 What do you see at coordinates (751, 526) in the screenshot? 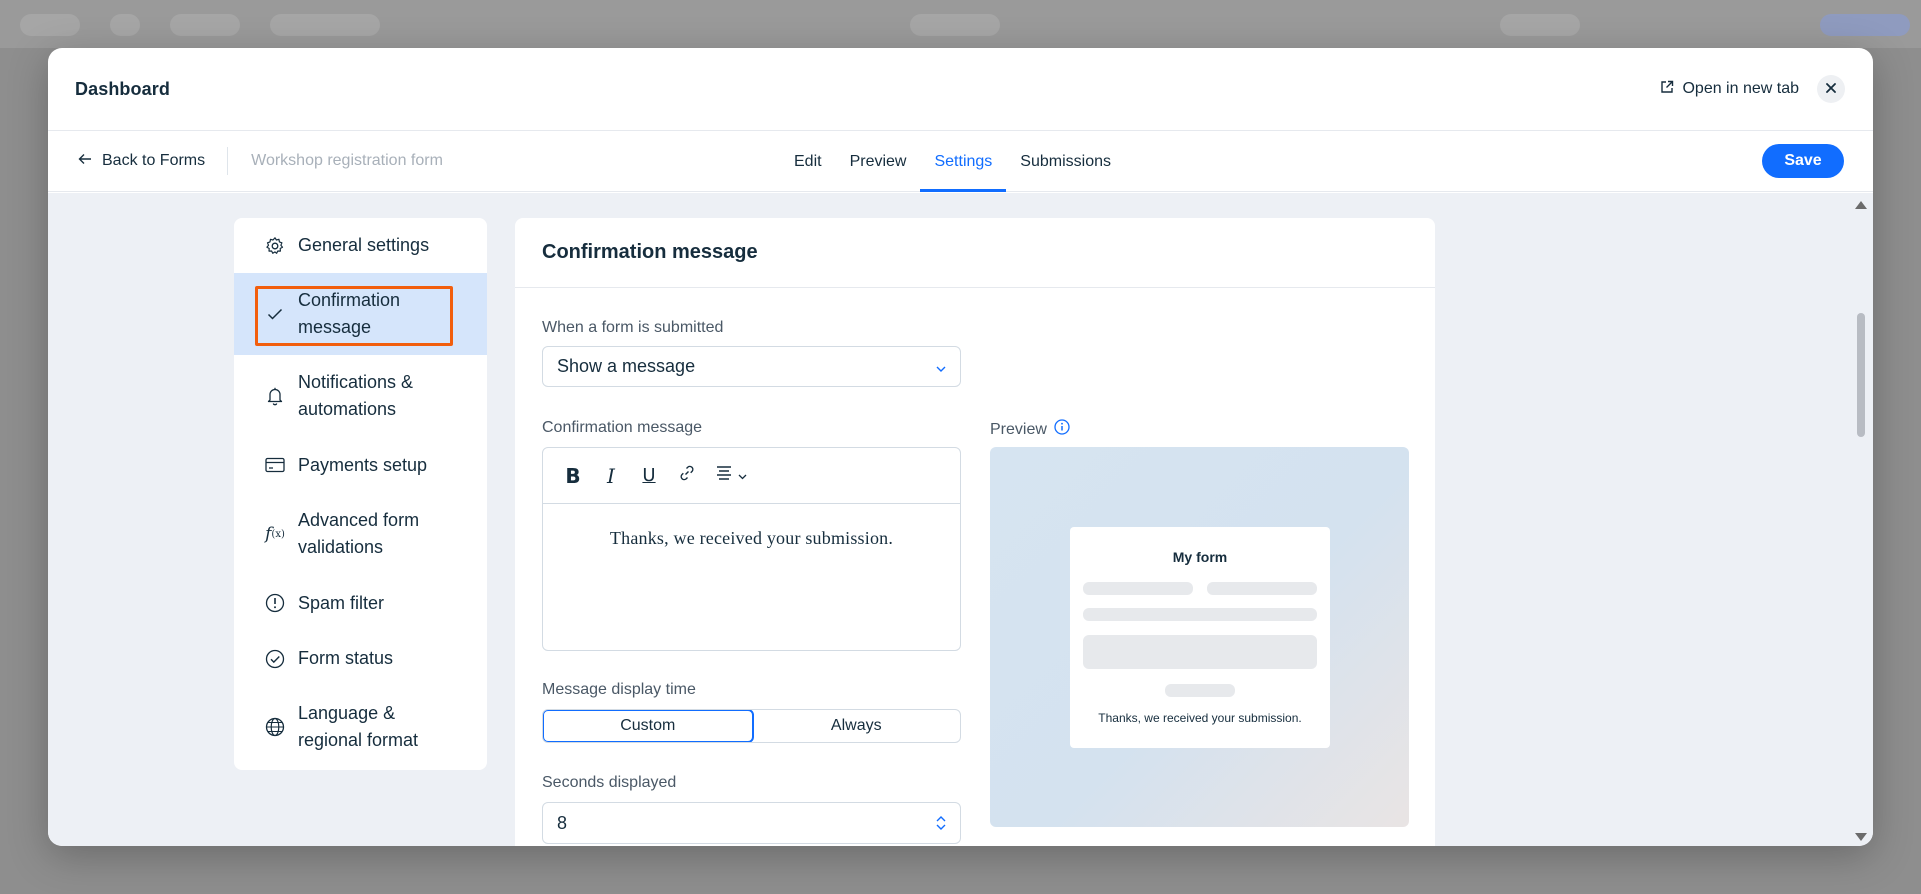
I see `message-text-area: Thanks, we received your submission.` at bounding box center [751, 526].